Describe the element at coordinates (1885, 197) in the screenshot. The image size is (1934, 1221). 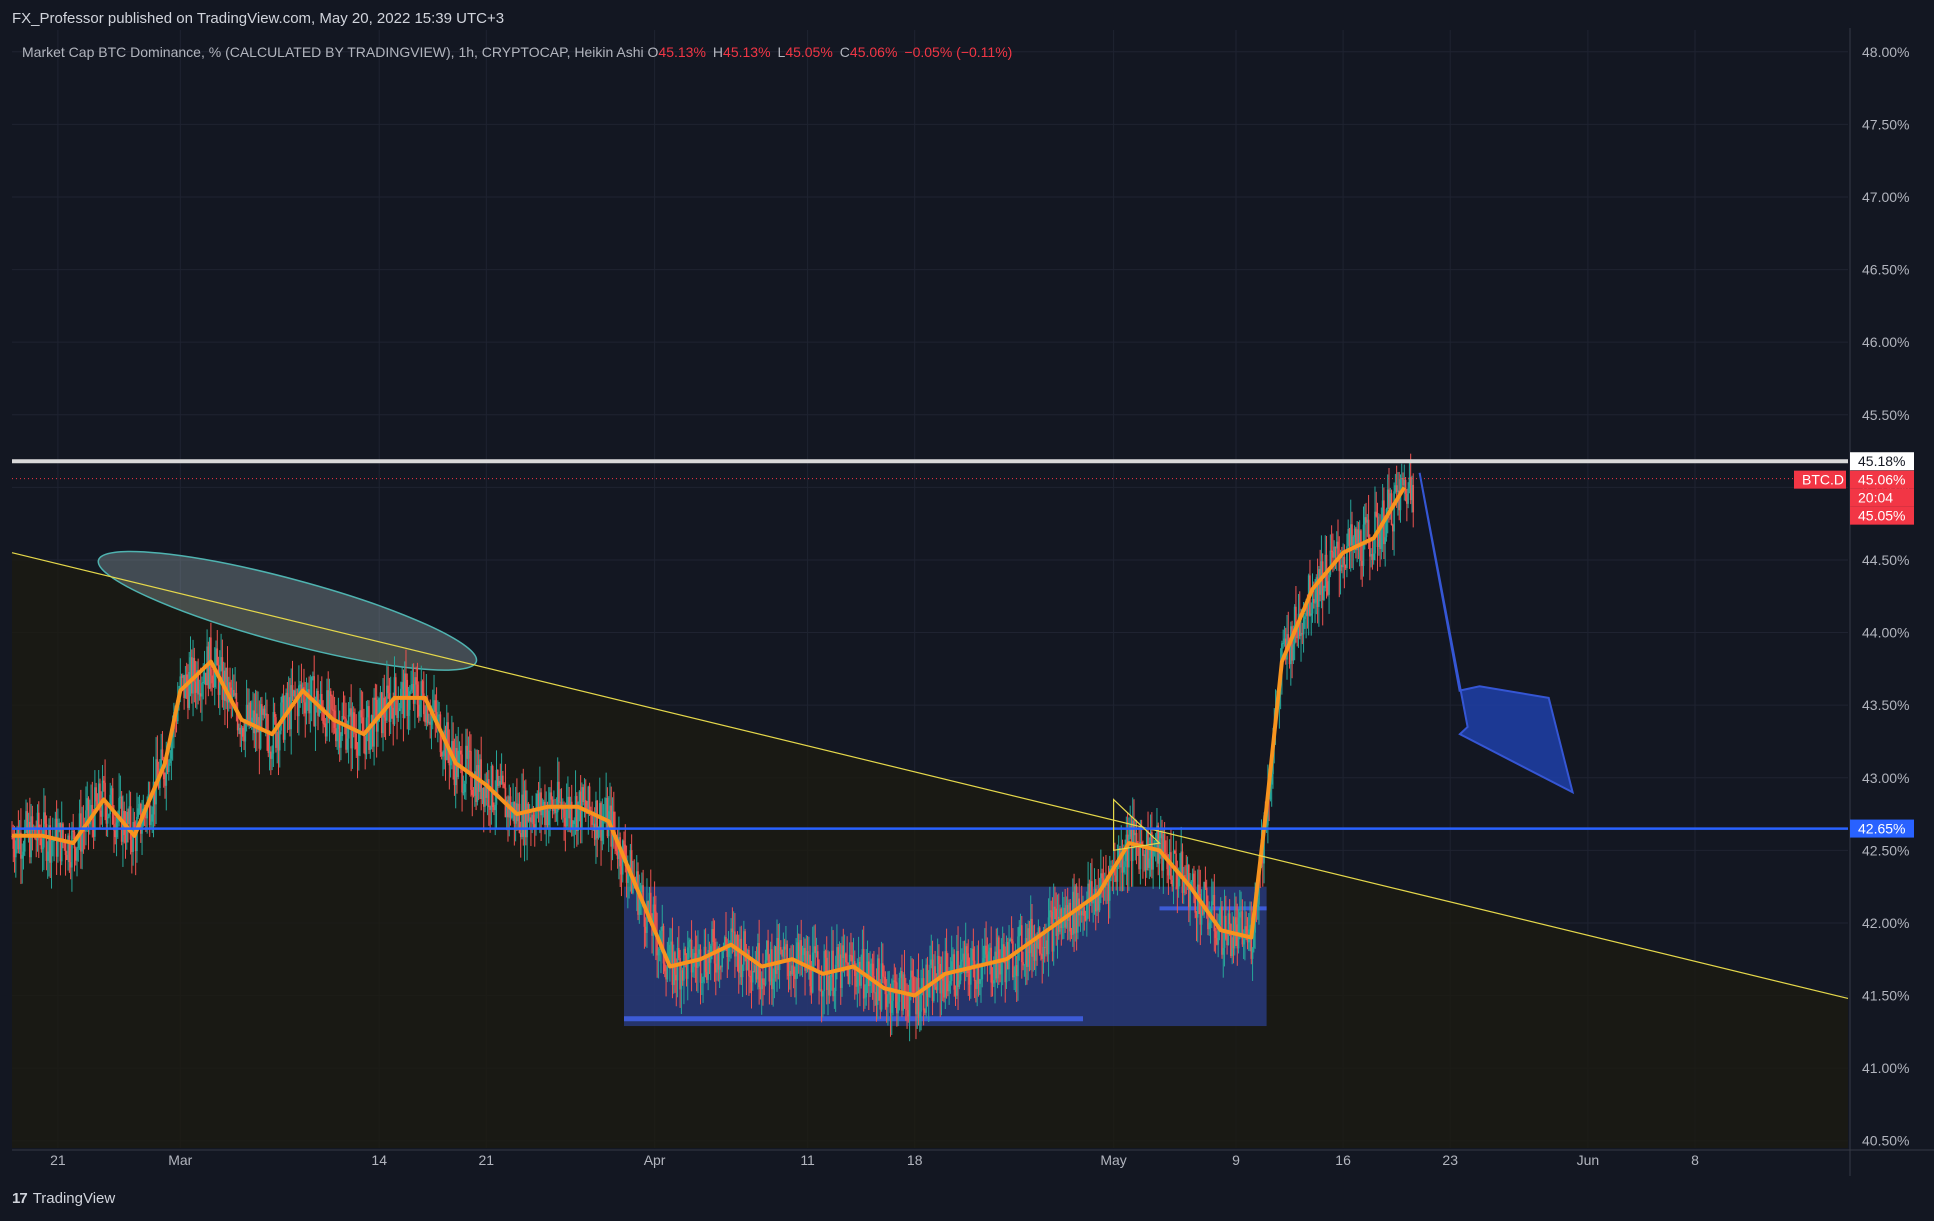
I see `y-tick-label: 47.00%` at that location.